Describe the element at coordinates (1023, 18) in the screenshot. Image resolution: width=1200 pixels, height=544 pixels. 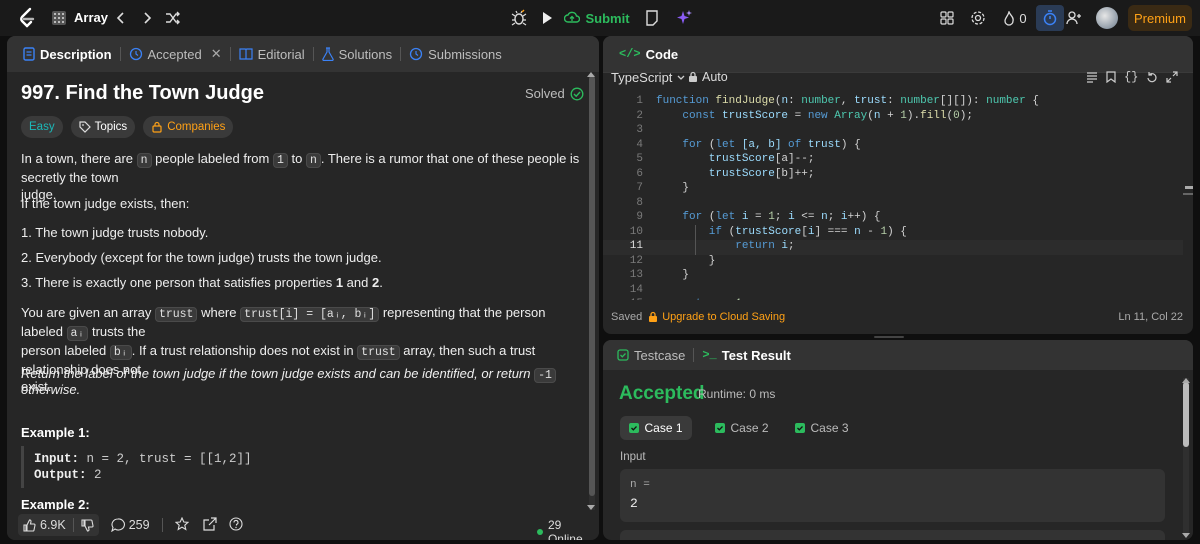
I see `streak-count: 0` at that location.